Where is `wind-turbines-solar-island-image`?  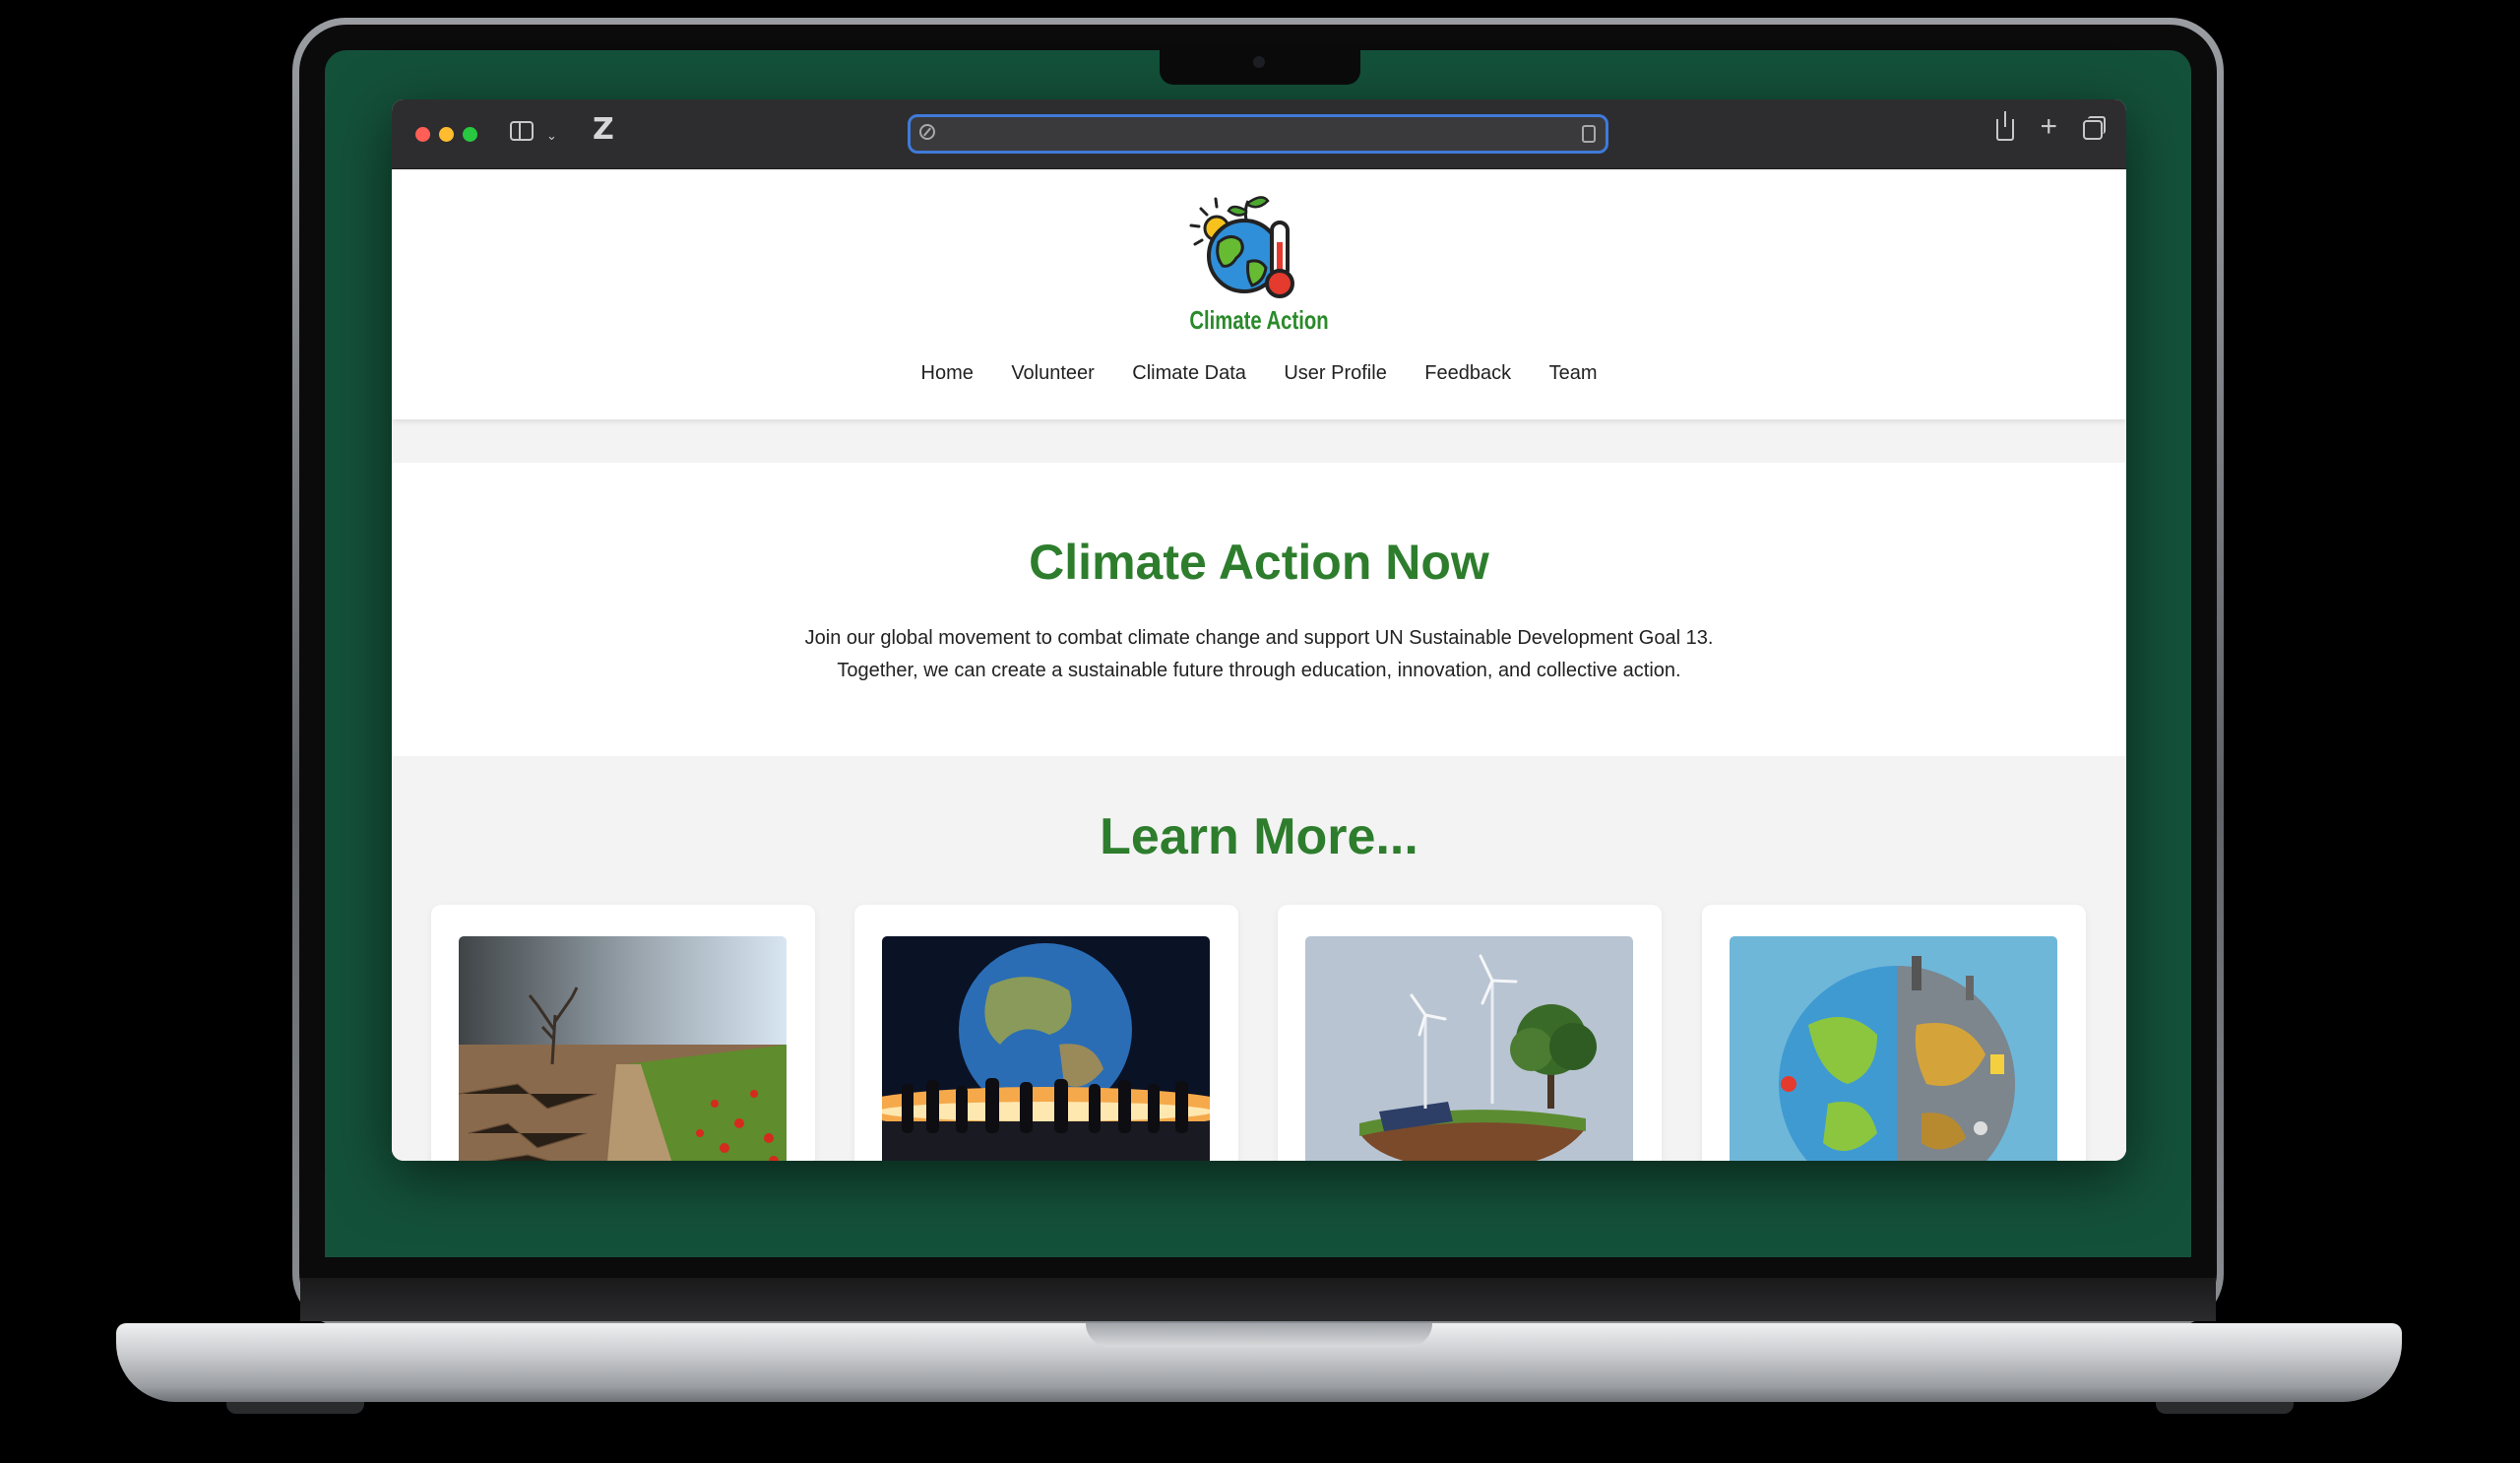
wind-turbines-solar-island-image is located at coordinates (1469, 1048).